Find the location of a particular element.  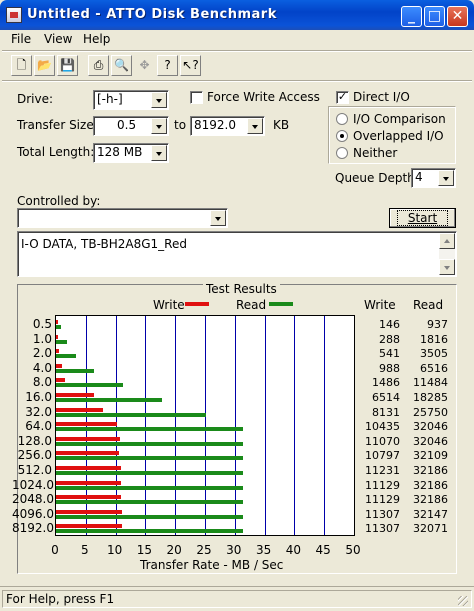

close-button: ✕ is located at coordinates (457, 16).